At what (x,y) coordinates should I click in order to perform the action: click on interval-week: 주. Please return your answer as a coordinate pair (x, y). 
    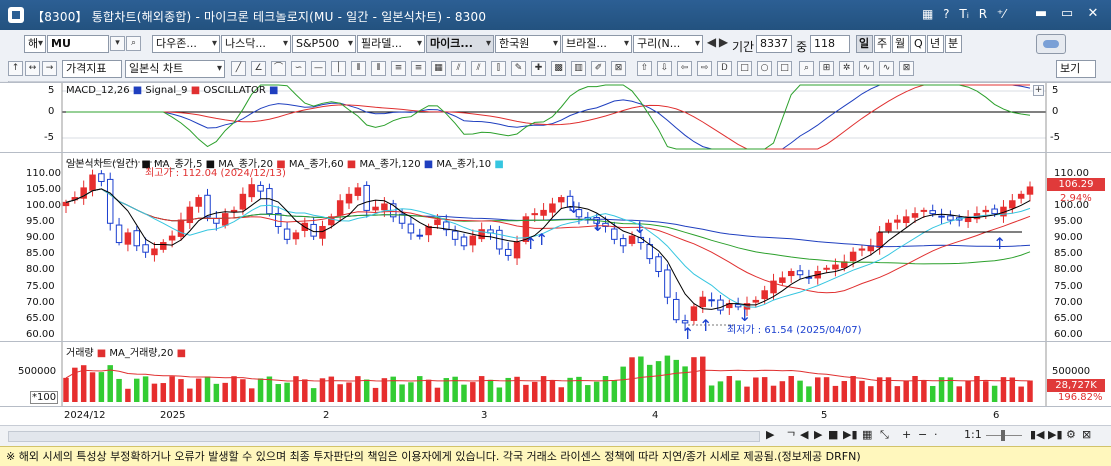
    Looking at the image, I should click on (882, 44).